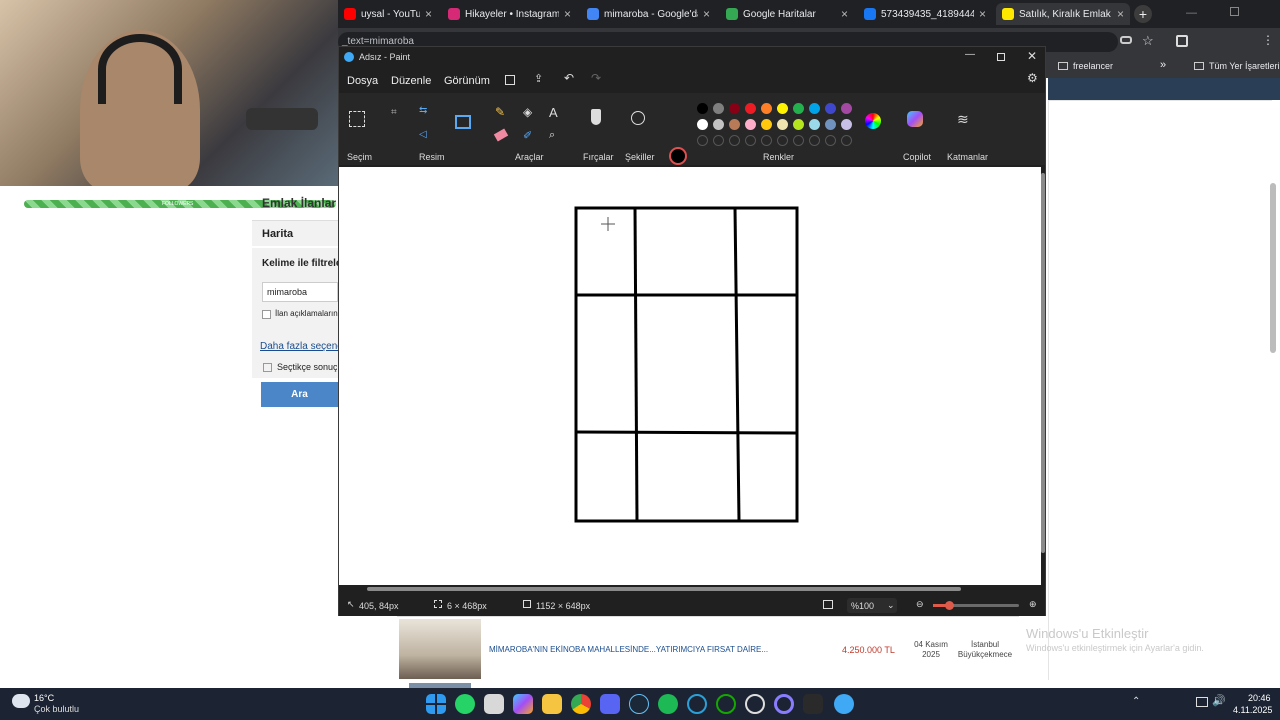  I want to click on star-icon: ☆, so click(1148, 41).